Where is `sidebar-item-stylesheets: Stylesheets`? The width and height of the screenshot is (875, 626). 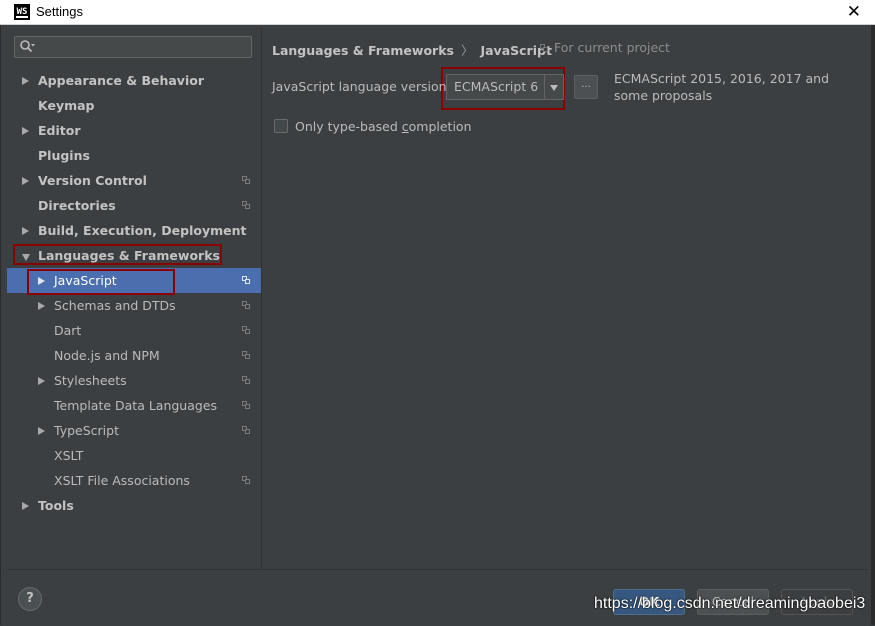
sidebar-item-stylesheets: Stylesheets is located at coordinates (134, 380).